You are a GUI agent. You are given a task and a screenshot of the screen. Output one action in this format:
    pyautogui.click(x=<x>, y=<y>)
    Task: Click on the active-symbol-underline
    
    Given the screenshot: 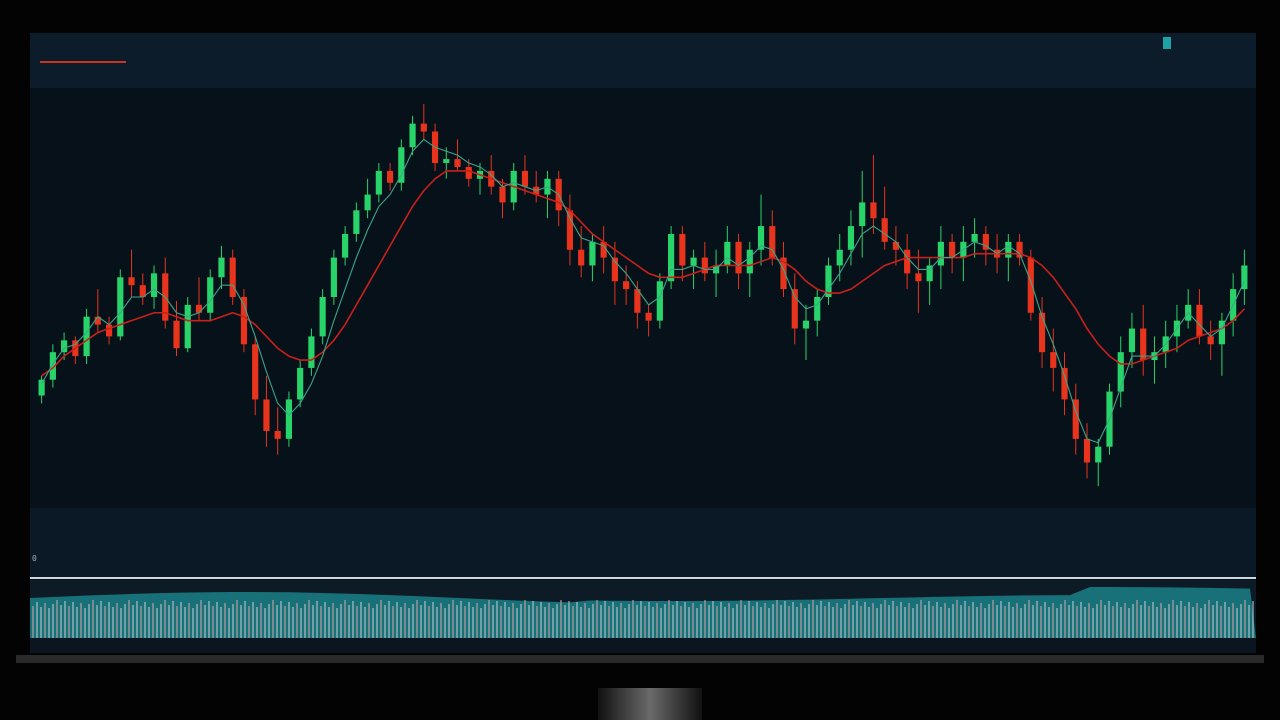 What is the action you would take?
    pyautogui.click(x=83, y=62)
    